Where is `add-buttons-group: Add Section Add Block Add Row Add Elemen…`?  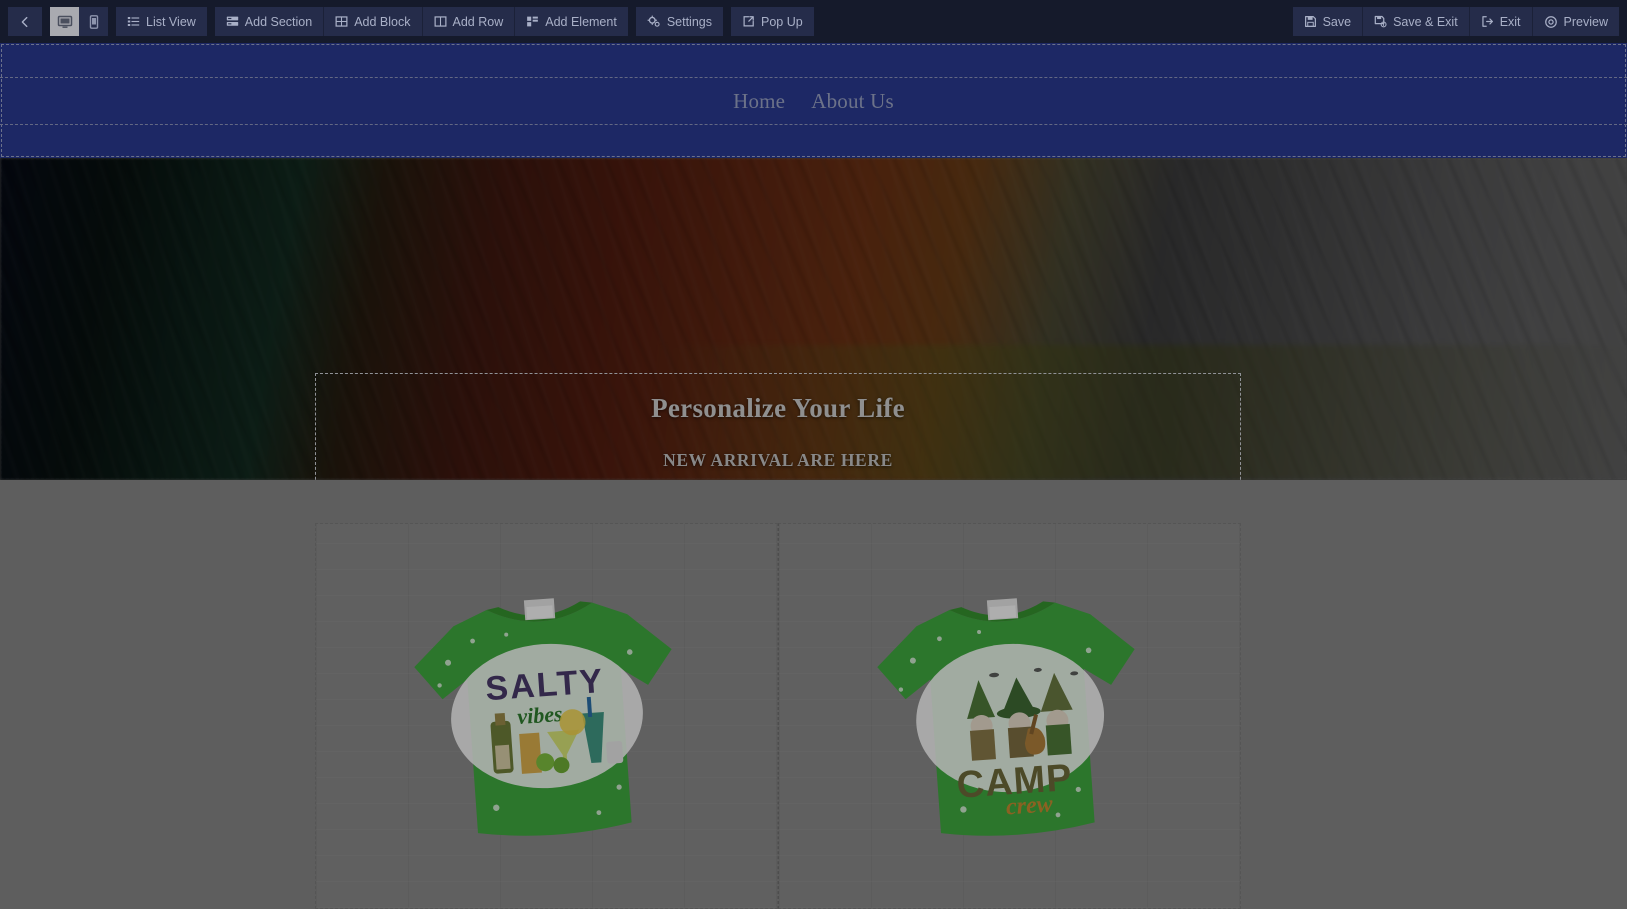
add-buttons-group: Add Section Add Block Add Row Add Elemen… is located at coordinates (421, 21).